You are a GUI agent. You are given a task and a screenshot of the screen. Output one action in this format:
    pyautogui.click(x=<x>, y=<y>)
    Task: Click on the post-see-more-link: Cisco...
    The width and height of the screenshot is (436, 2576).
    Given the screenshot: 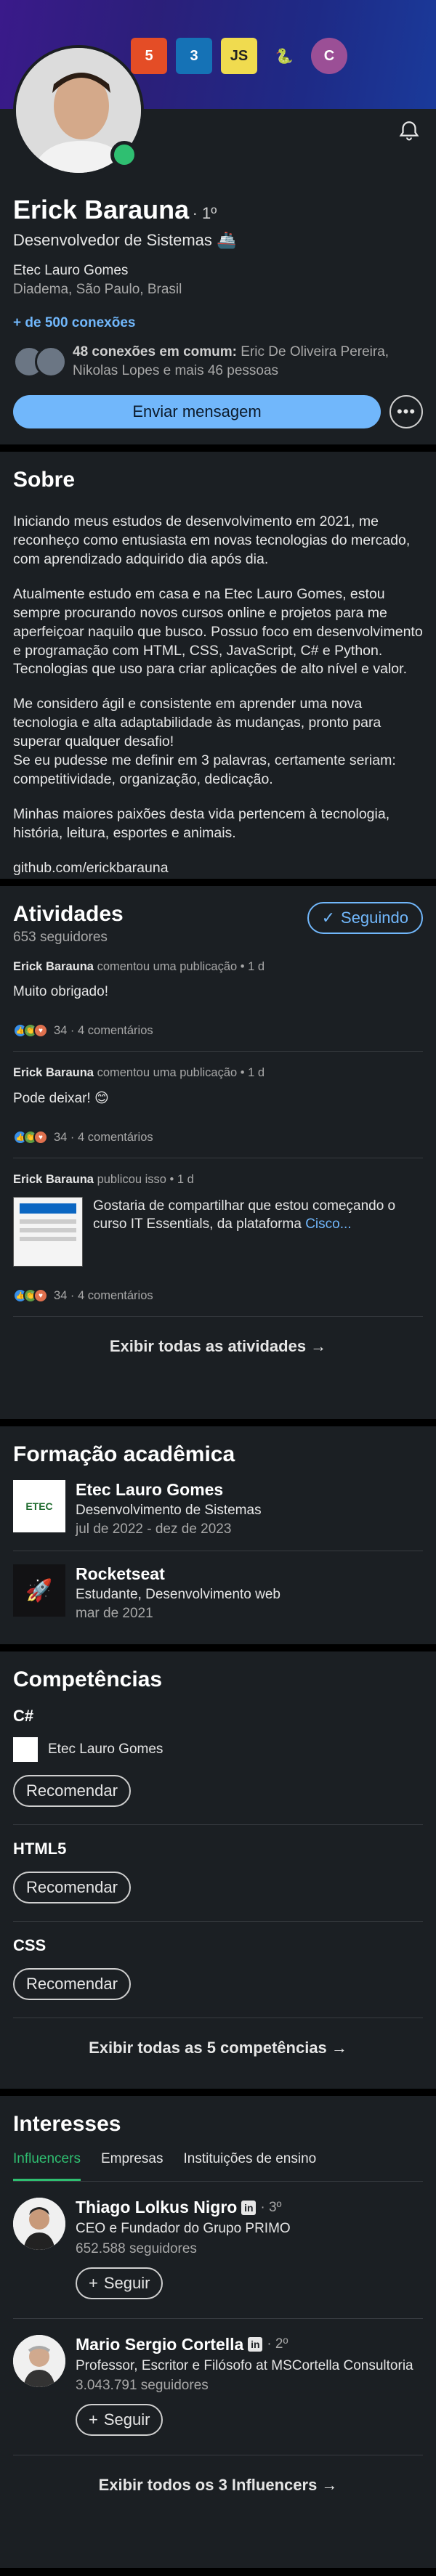 What is the action you would take?
    pyautogui.click(x=328, y=1224)
    